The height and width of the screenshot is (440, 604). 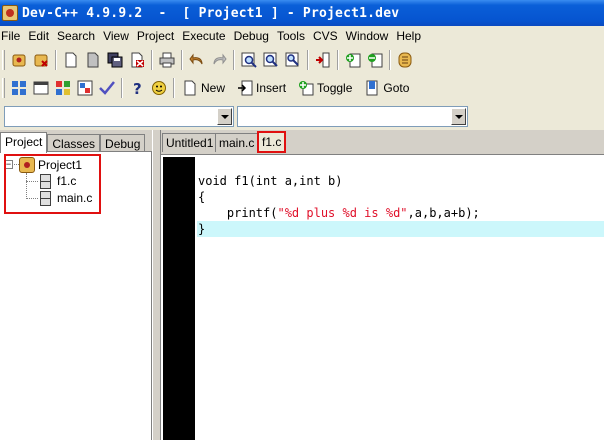 I want to click on close-file-button, so click(x=137, y=60).